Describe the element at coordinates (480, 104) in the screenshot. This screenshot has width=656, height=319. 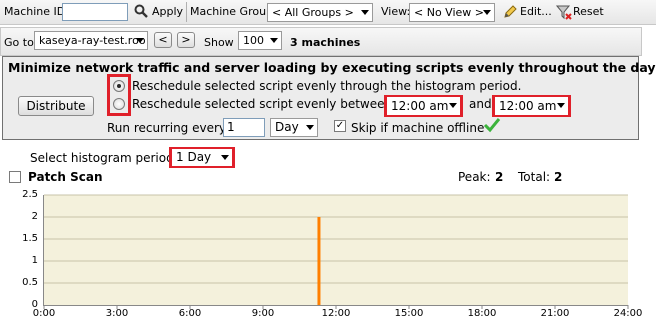
I see `and-label: and` at that location.